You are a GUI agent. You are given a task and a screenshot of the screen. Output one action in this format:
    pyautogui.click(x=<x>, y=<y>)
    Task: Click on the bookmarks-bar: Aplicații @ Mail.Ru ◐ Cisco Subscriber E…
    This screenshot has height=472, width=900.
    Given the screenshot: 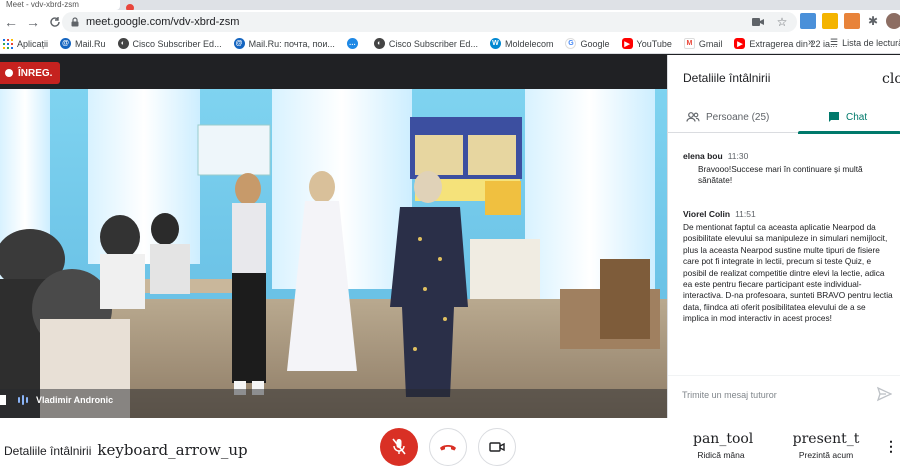 What is the action you would take?
    pyautogui.click(x=450, y=44)
    